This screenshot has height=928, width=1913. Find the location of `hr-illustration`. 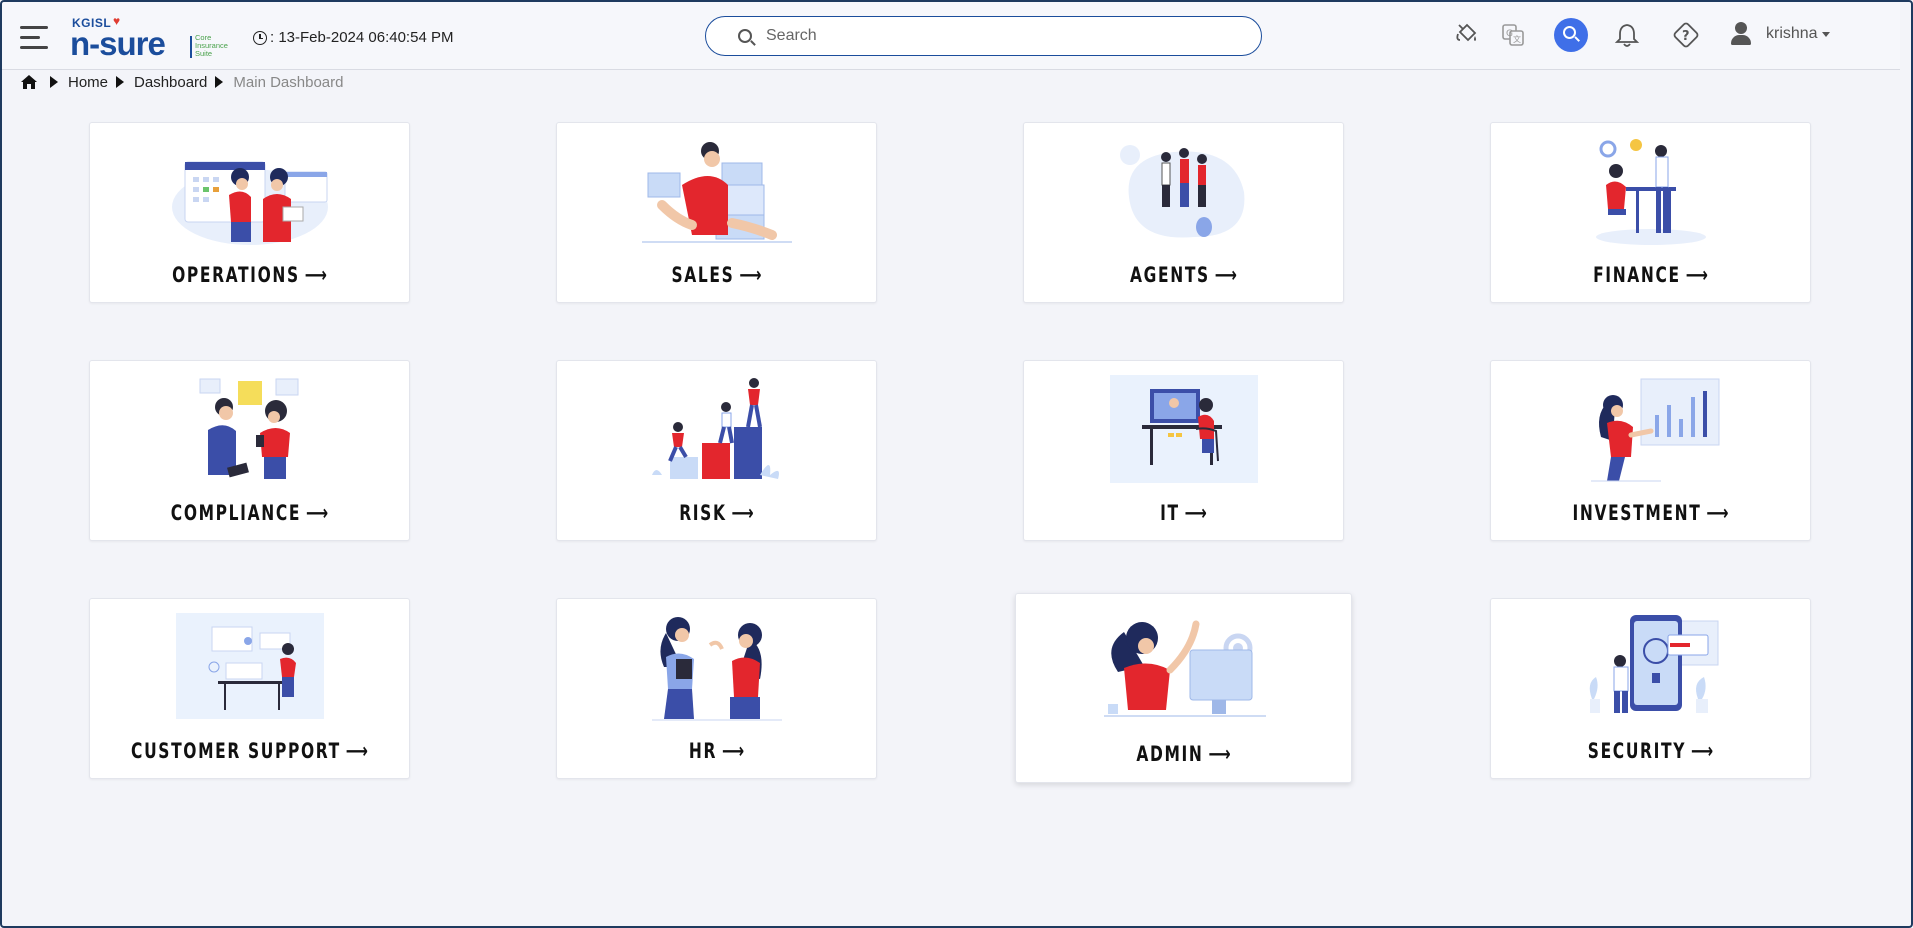

hr-illustration is located at coordinates (716, 669).